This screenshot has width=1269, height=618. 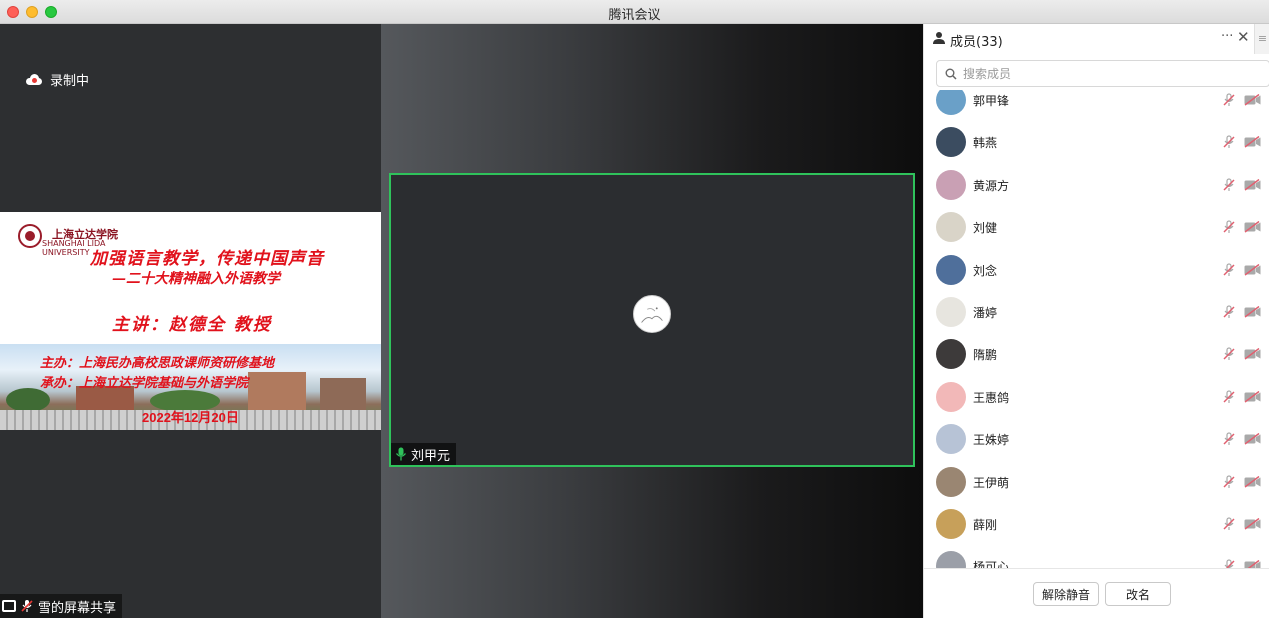 I want to click on member-row: 刘念, so click(x=1096, y=270).